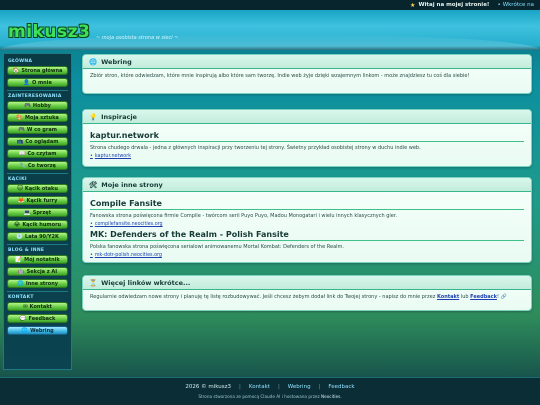 Image resolution: width=540 pixels, height=405 pixels. Describe the element at coordinates (20, 61) in the screenshot. I see `sidebar-section-title: GŁÓWNA` at that location.